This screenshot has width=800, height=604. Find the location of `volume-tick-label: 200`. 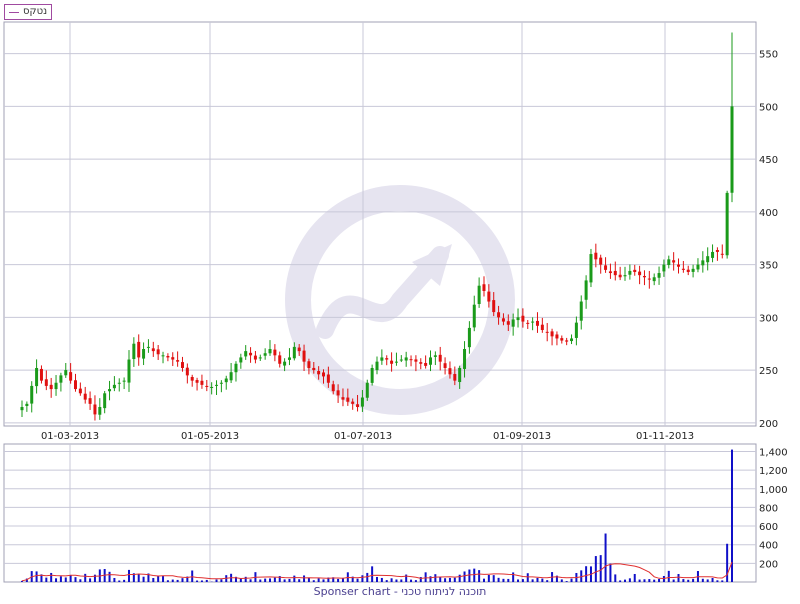

volume-tick-label: 200 is located at coordinates (768, 564).